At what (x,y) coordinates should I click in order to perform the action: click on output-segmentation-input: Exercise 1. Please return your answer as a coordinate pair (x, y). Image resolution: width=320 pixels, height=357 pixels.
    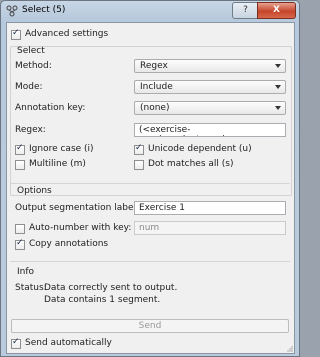
    Looking at the image, I should click on (210, 208).